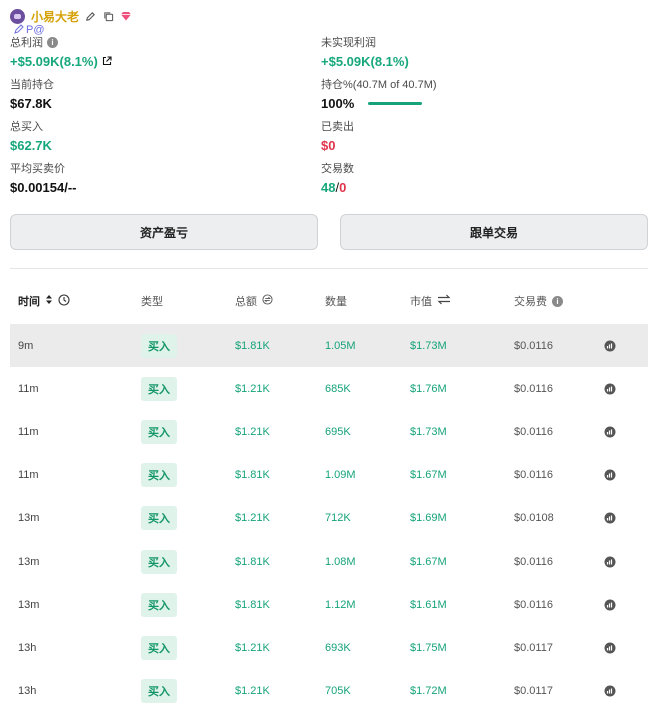 This screenshot has height=712, width=657. Describe the element at coordinates (340, 561) in the screenshot. I see `row-qty: 1.08M` at that location.